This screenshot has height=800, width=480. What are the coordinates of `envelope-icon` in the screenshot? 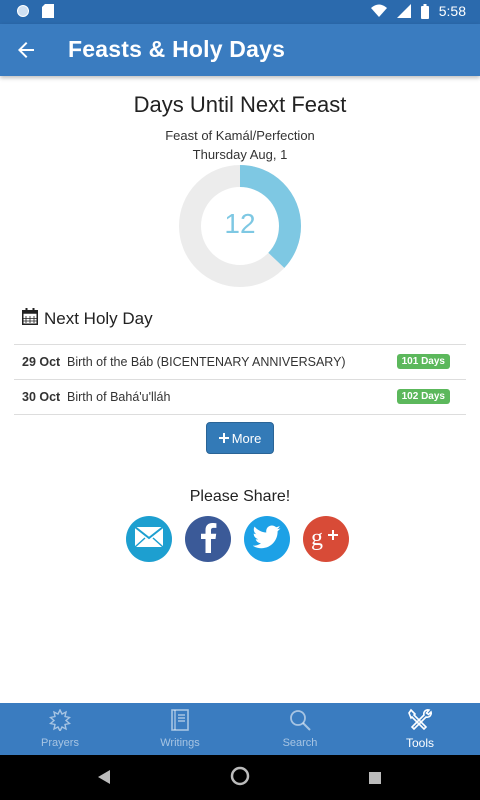 It's located at (149, 539).